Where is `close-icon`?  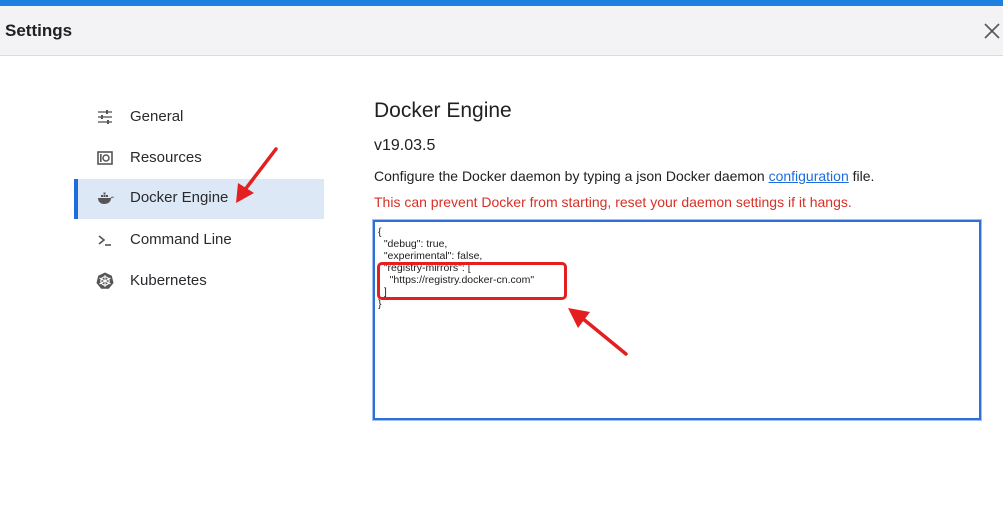
close-icon is located at coordinates (992, 31).